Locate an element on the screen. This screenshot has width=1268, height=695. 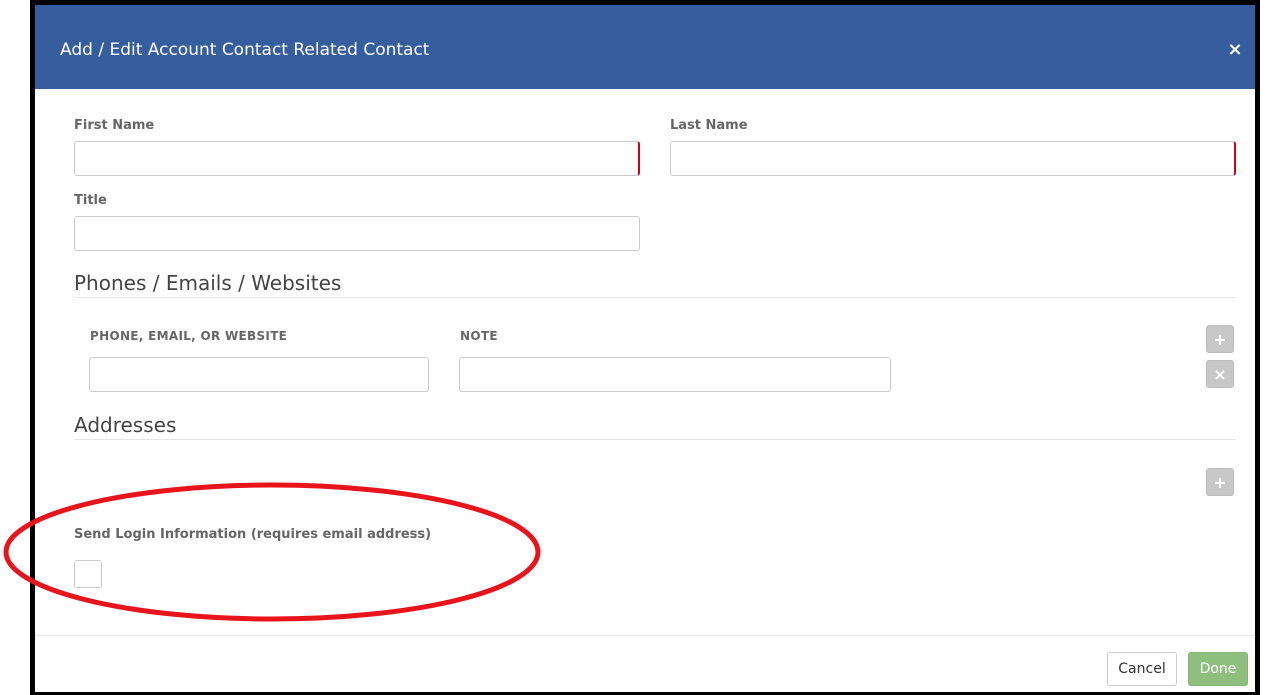
note-field is located at coordinates (675, 374).